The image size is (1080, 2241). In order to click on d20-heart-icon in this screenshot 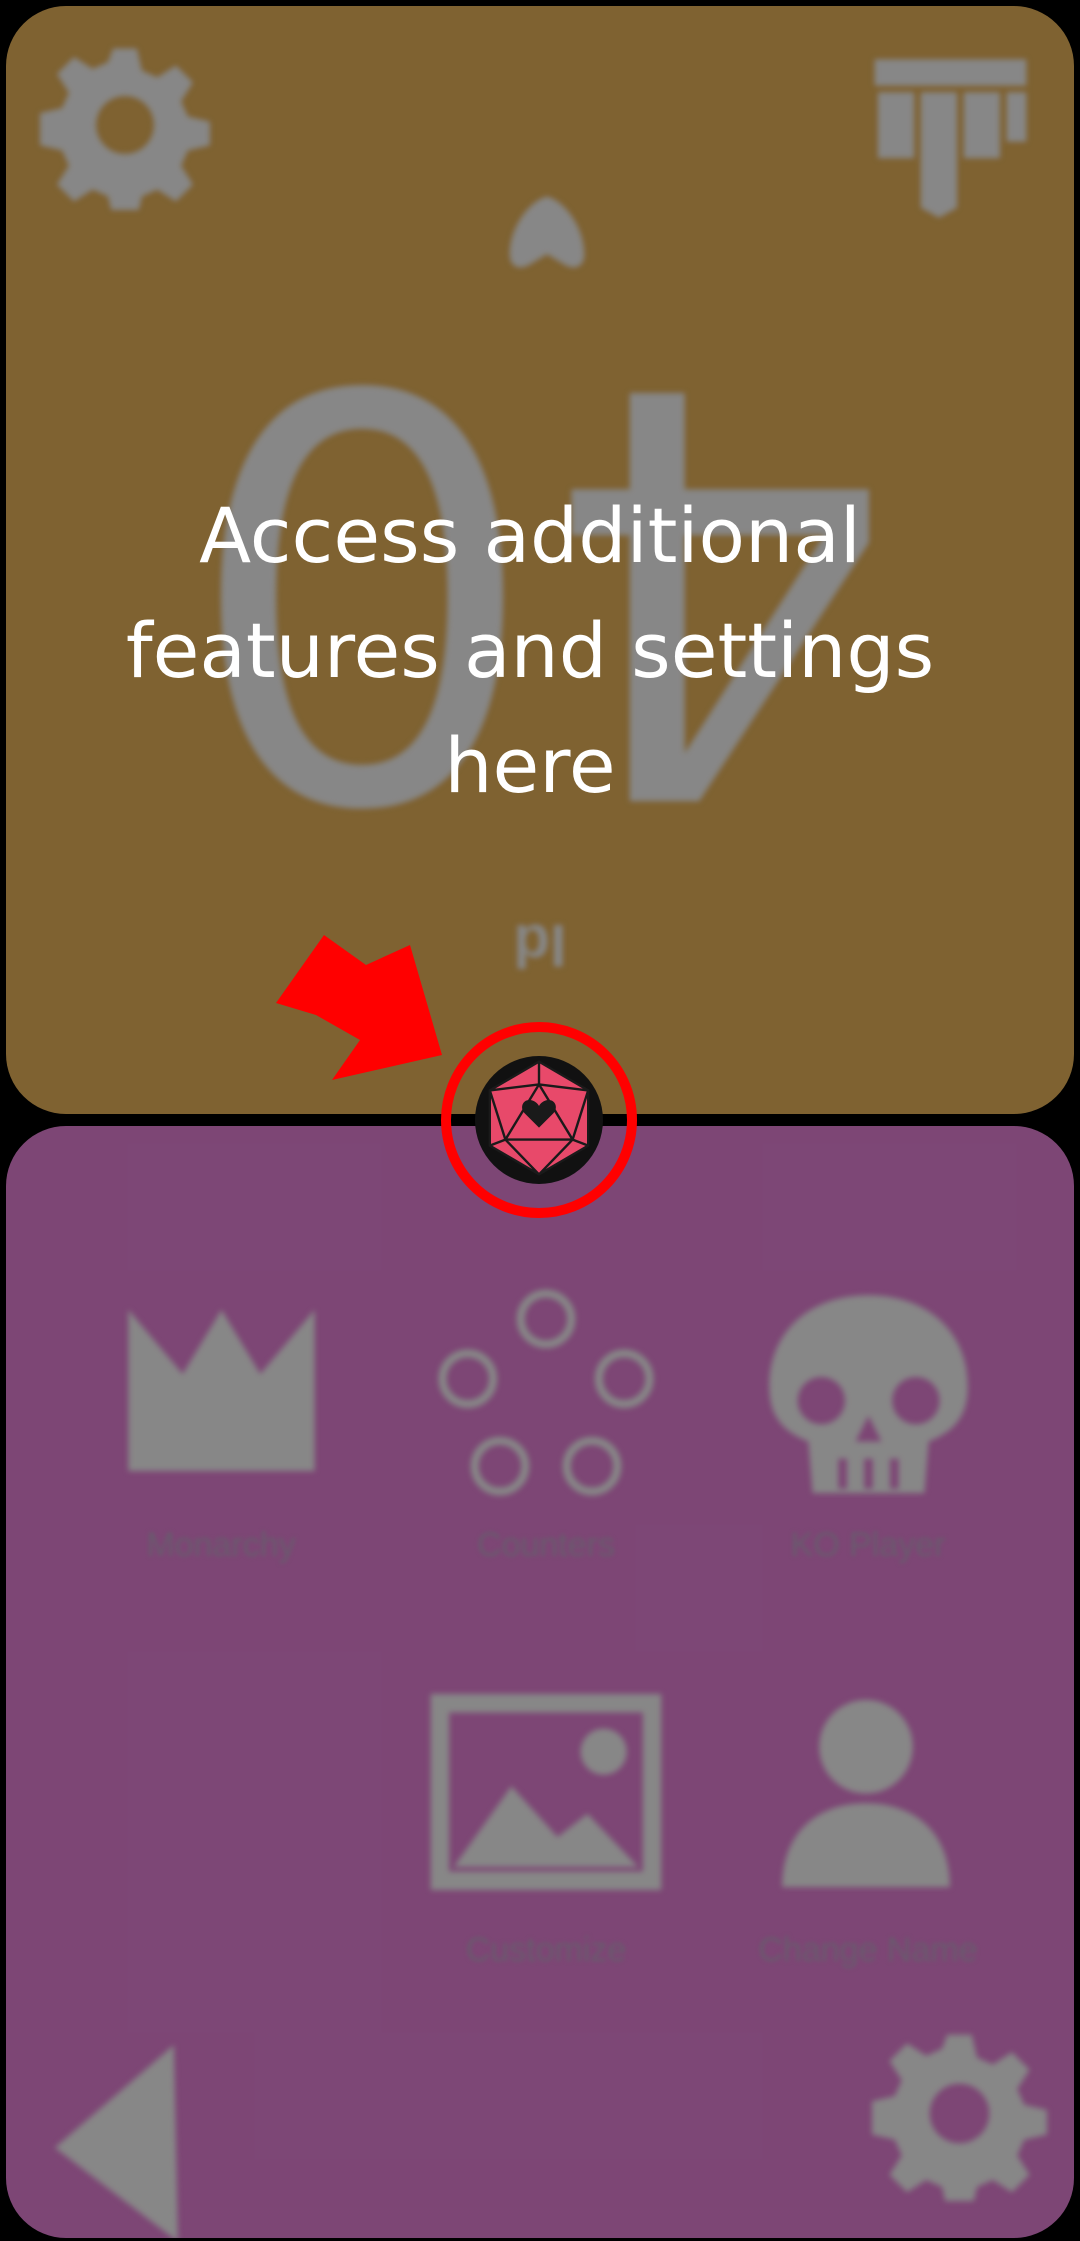, I will do `click(539, 1120)`.